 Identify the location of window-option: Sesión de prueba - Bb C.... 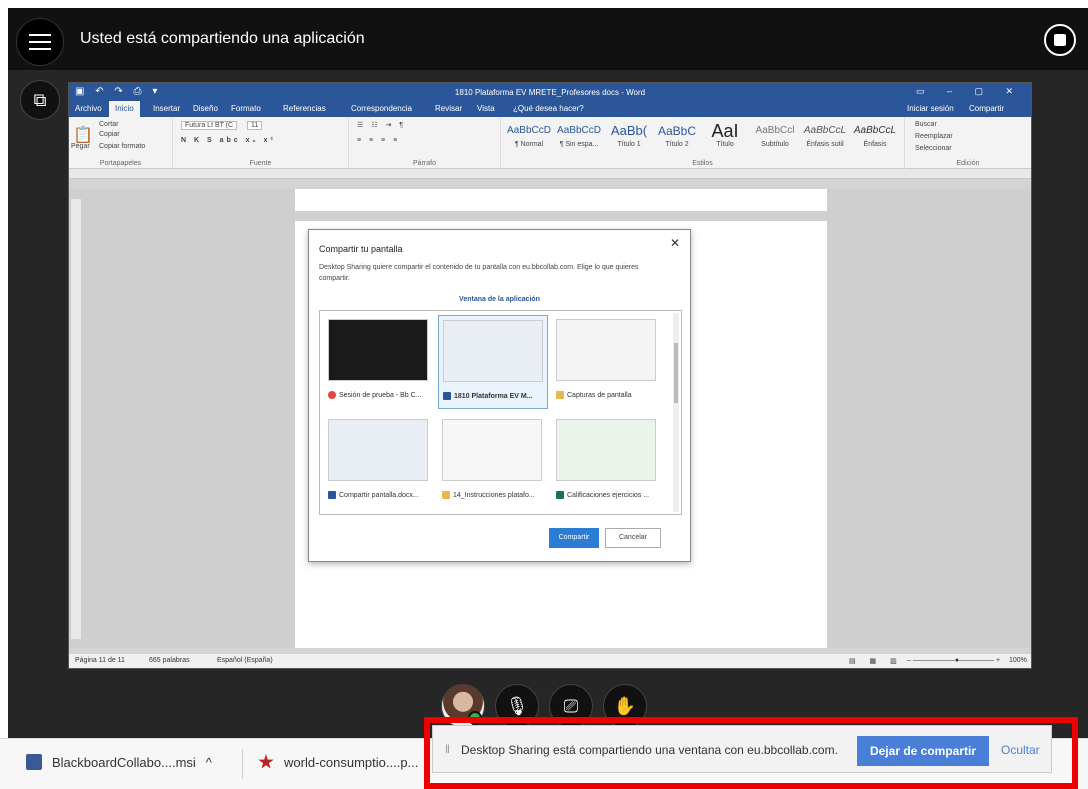
(379, 362).